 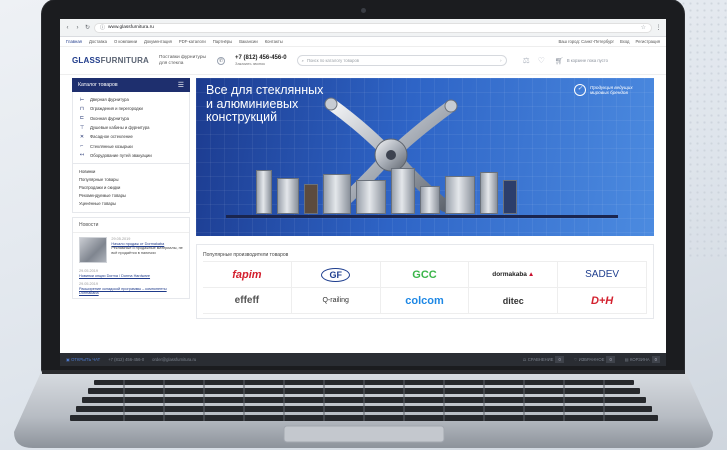 I want to click on banner-products, so click(x=386, y=191).